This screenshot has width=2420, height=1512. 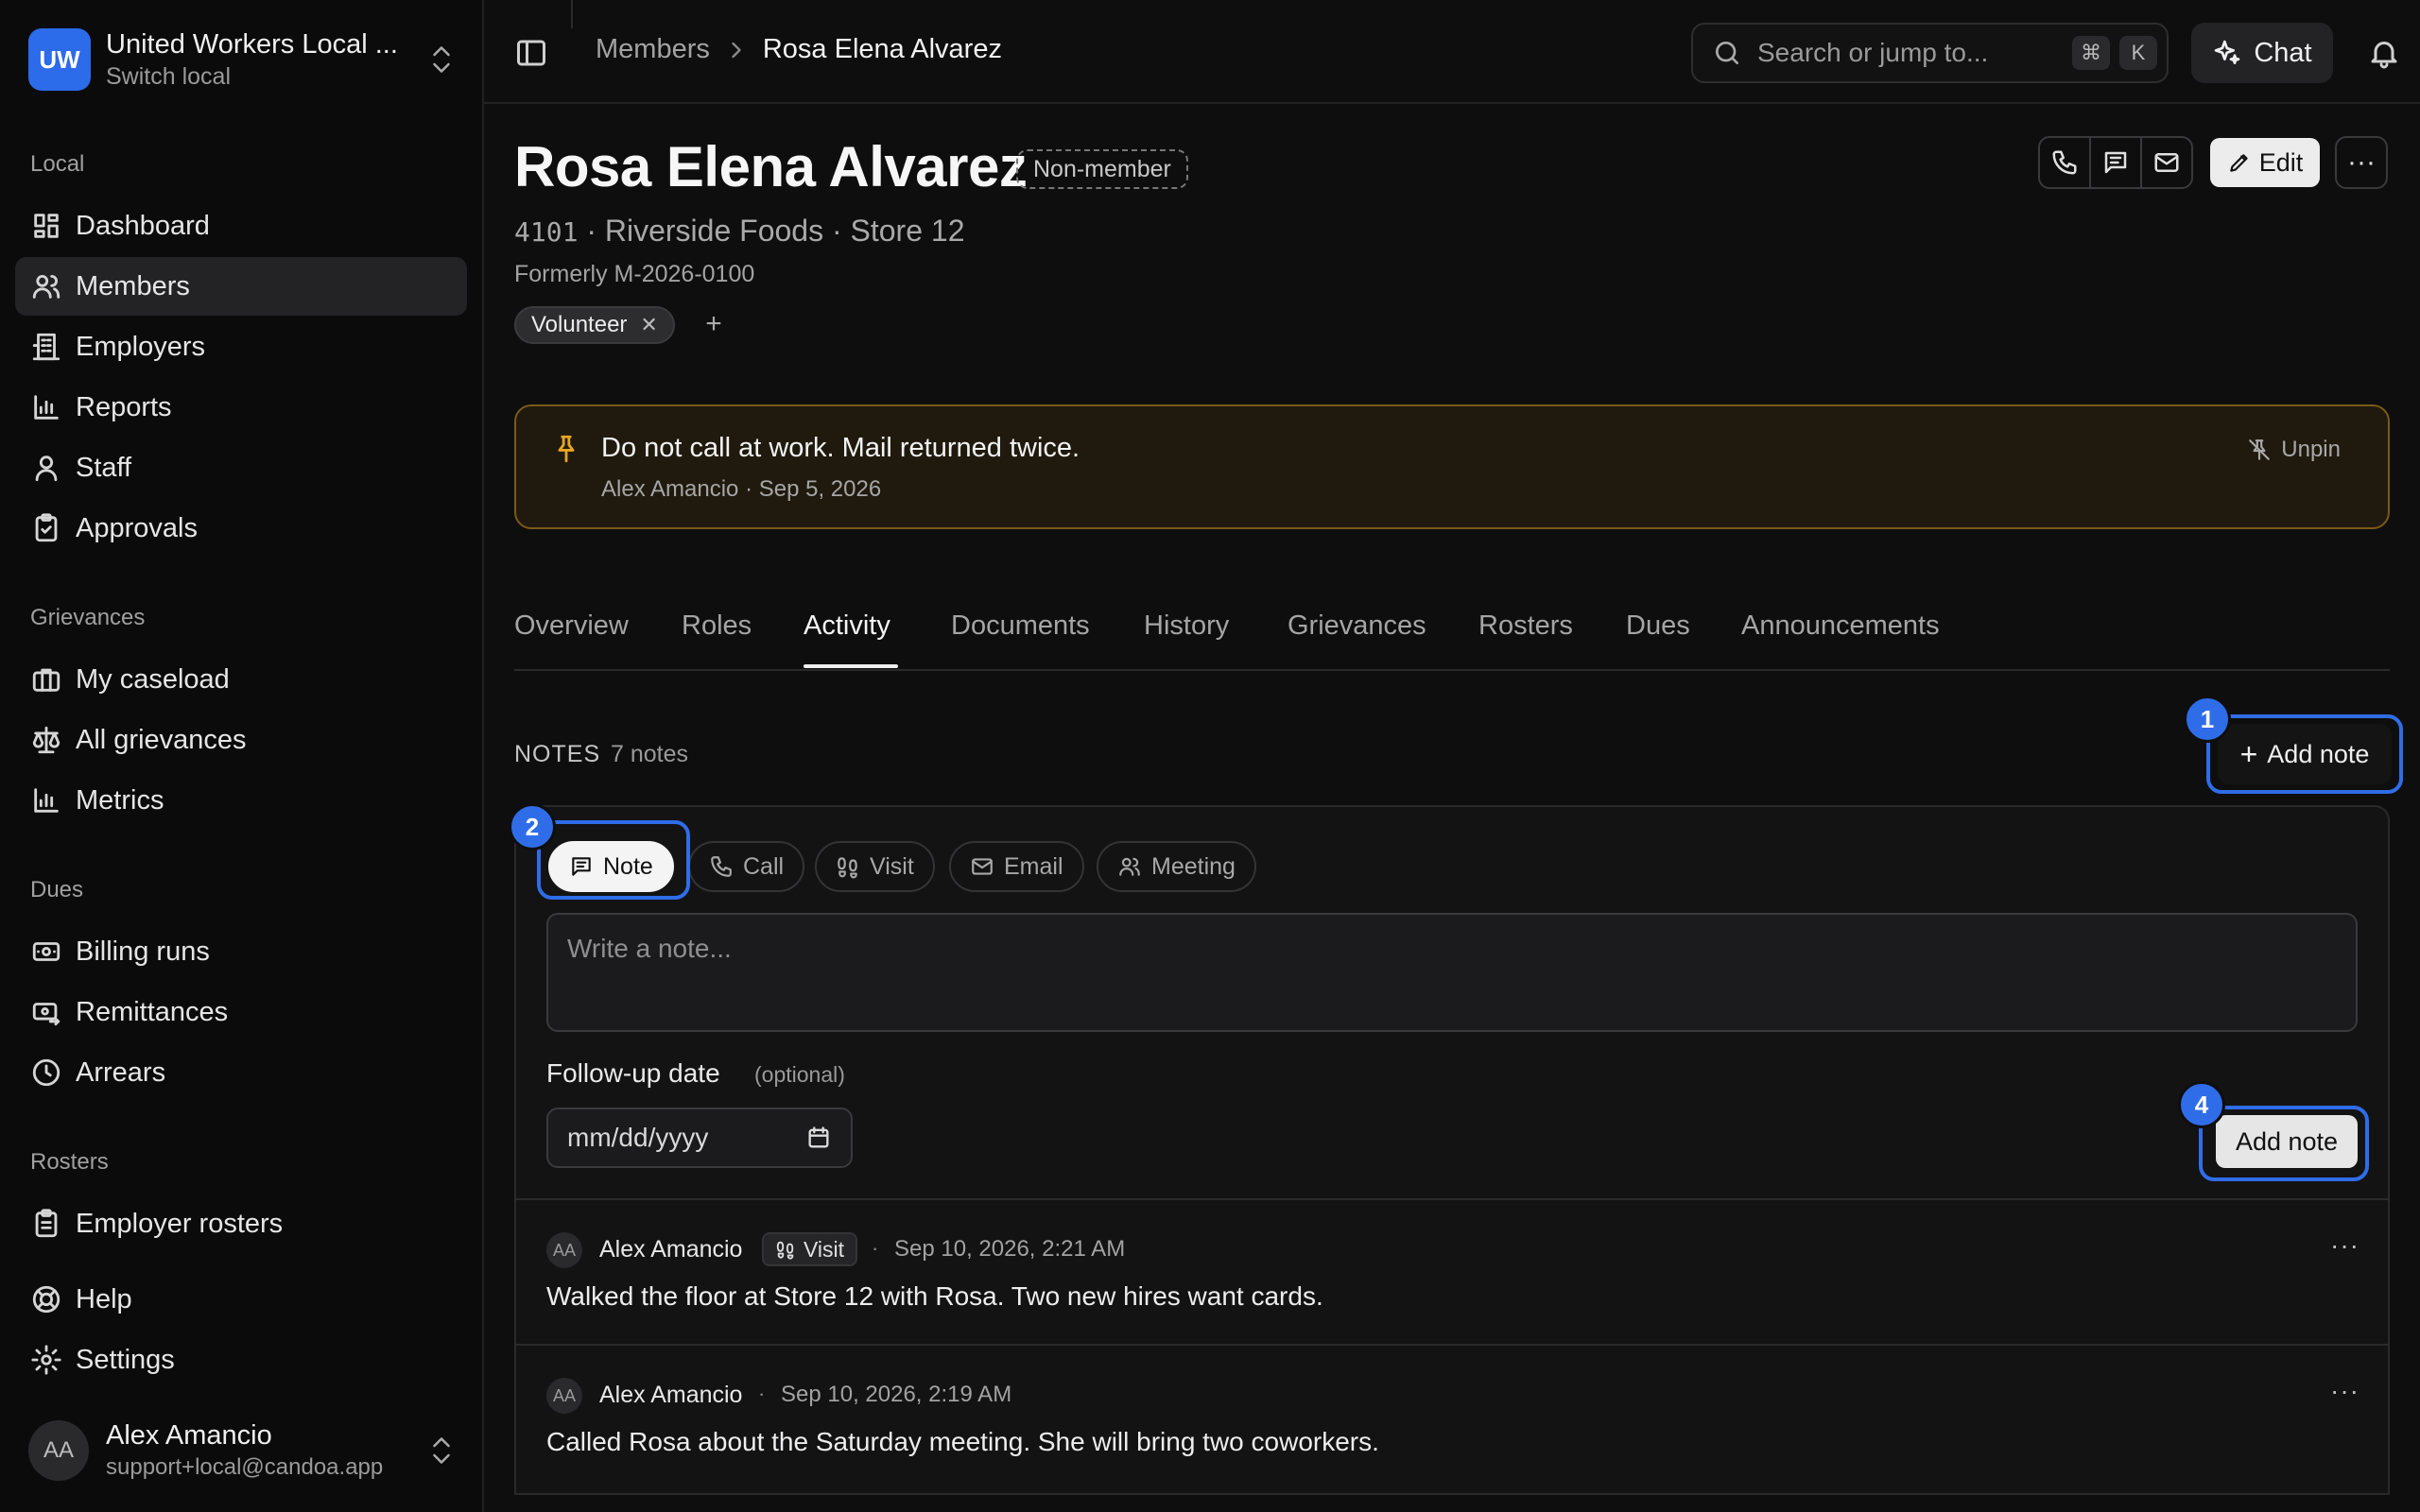 What do you see at coordinates (46, 527) in the screenshot?
I see `clipboard-check-icon` at bounding box center [46, 527].